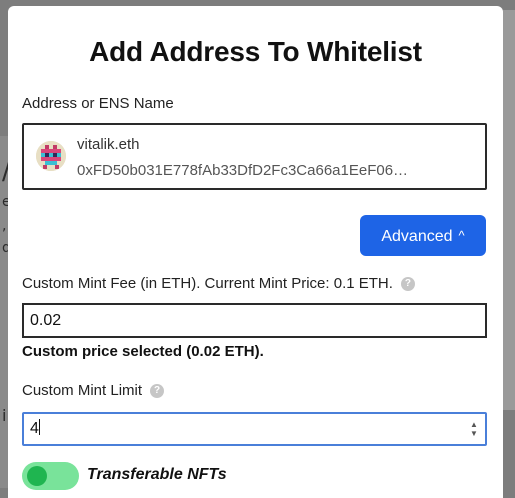  What do you see at coordinates (37, 476) in the screenshot?
I see `toggle-knob` at bounding box center [37, 476].